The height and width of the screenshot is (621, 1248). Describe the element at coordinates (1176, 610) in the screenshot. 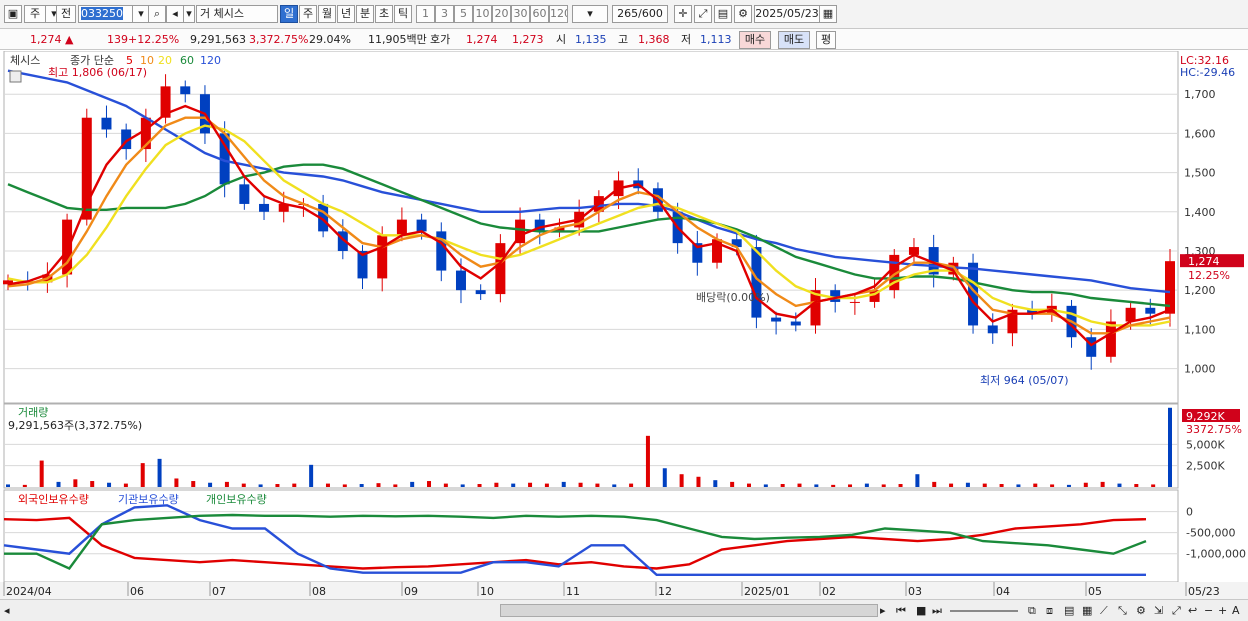

I see `zoom-fit-icon: ⤢` at that location.